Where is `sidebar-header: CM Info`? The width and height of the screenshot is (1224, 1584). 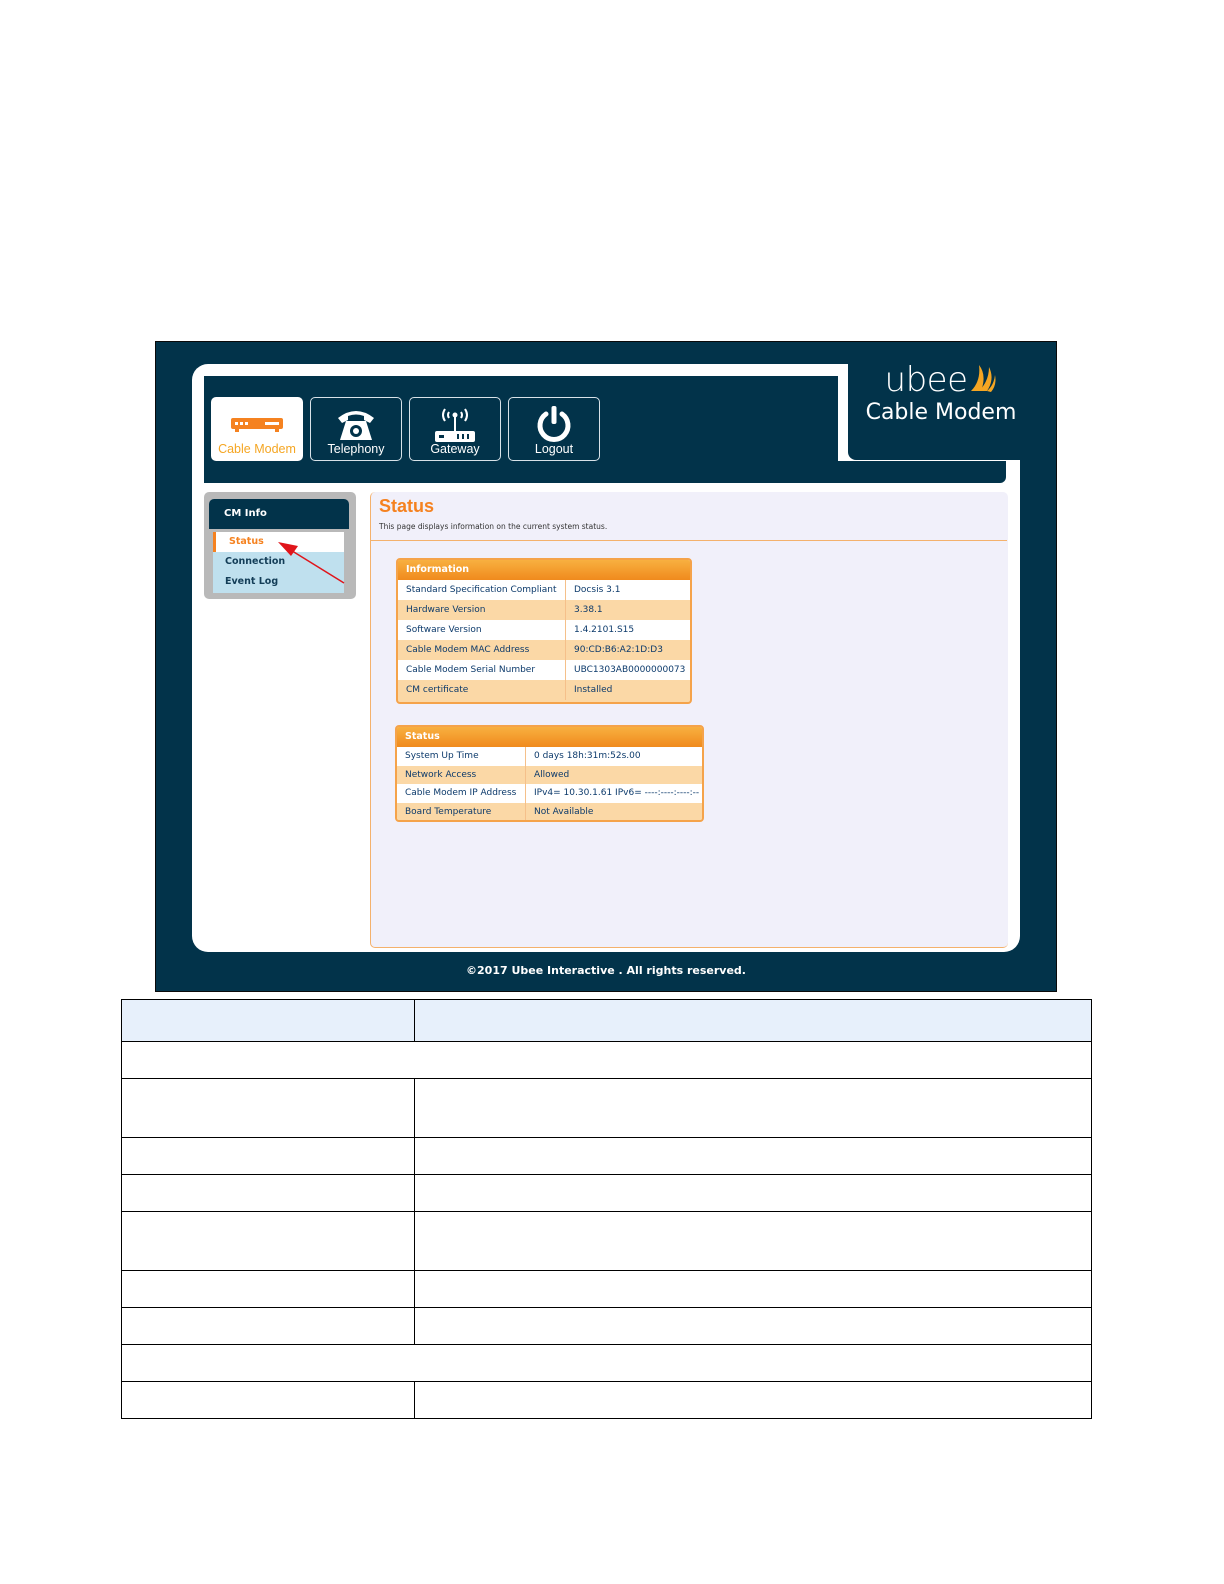 sidebar-header: CM Info is located at coordinates (279, 514).